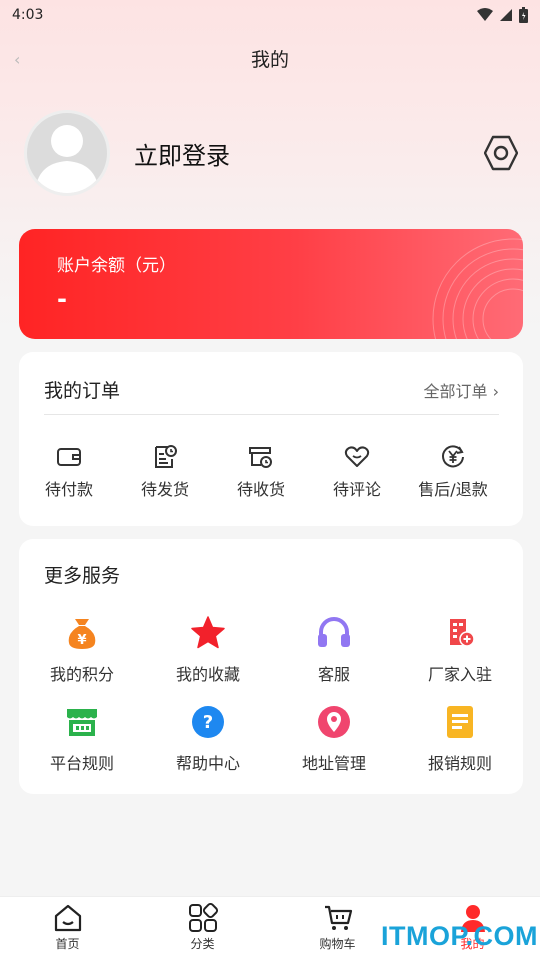  I want to click on wallet-icon, so click(69, 457).